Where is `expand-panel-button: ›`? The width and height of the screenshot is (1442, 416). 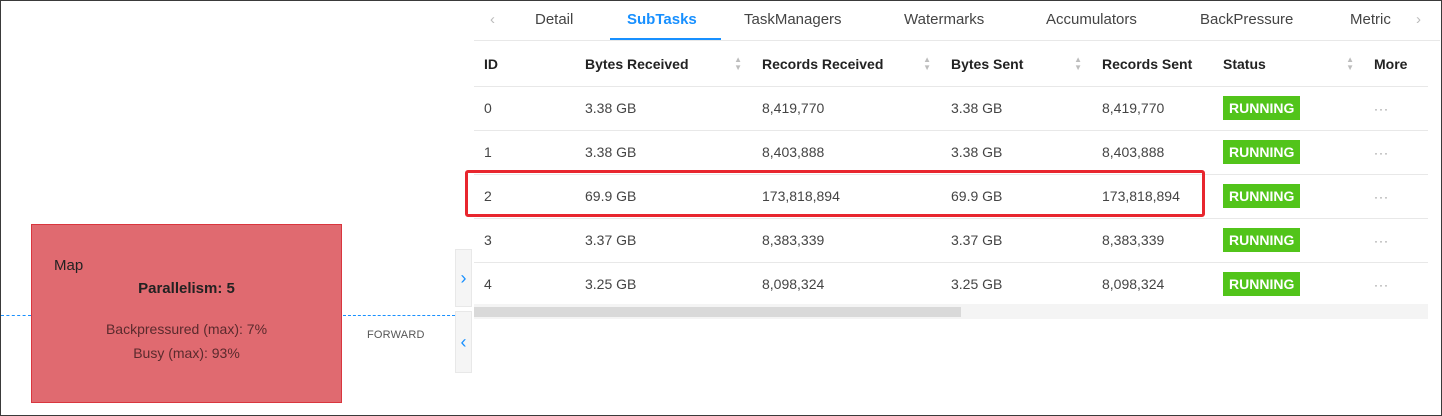 expand-panel-button: › is located at coordinates (463, 278).